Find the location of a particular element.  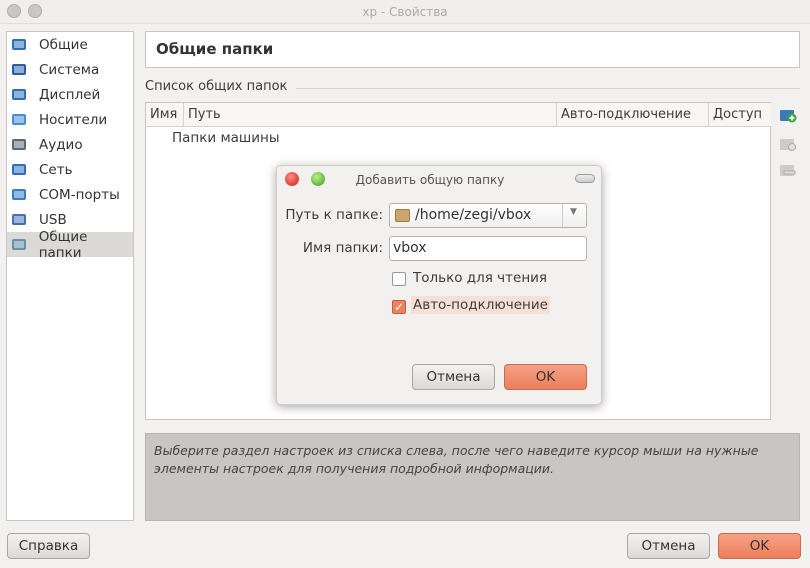

dialog-ok-button: OK is located at coordinates (545, 377).